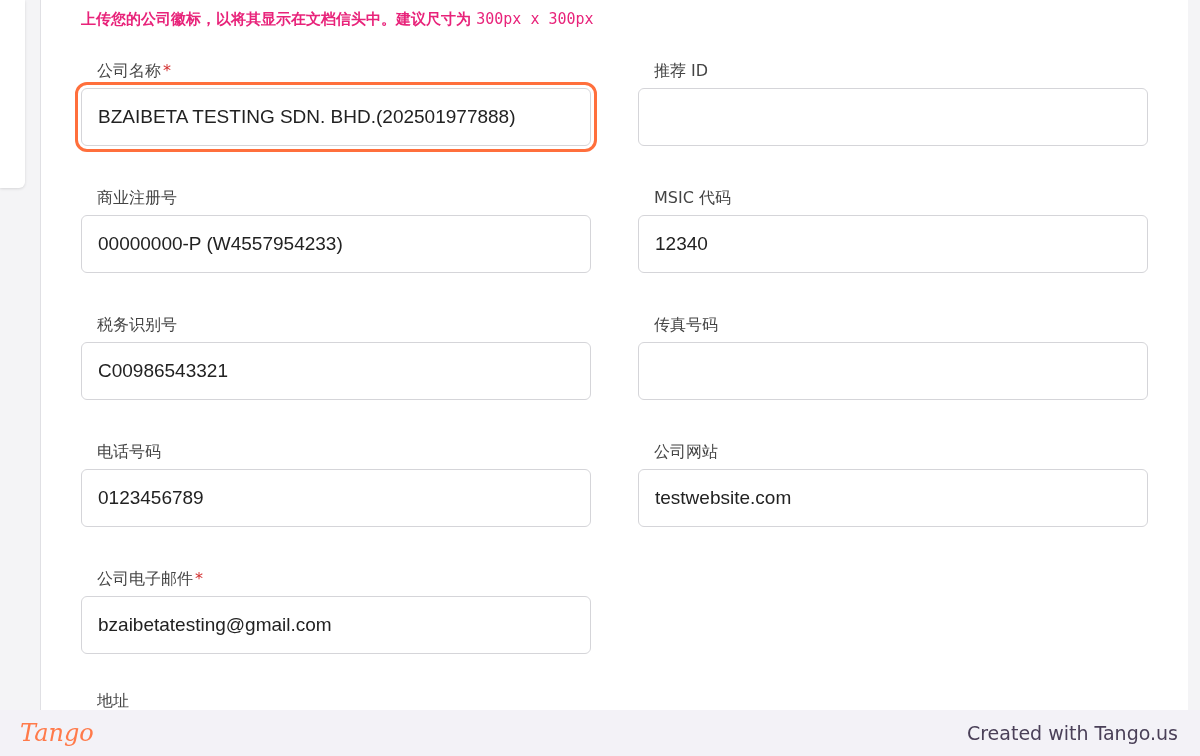 The width and height of the screenshot is (1200, 756). Describe the element at coordinates (336, 244) in the screenshot. I see `input-field: 00000000-P (W4557954233)` at that location.